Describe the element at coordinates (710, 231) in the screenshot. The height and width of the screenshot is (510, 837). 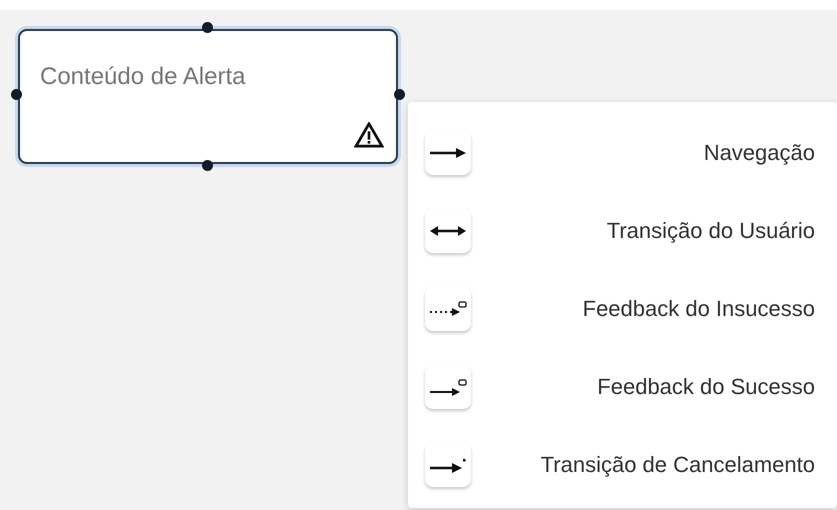
I see `connection-type-label: Transição do Usuário` at that location.